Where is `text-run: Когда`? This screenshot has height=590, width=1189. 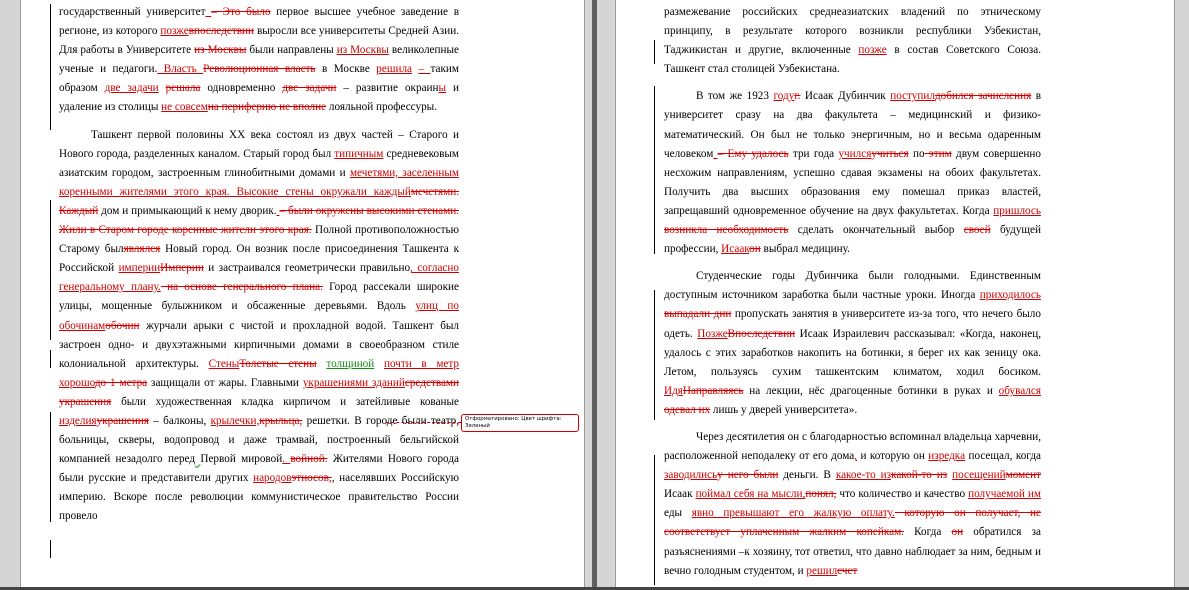
text-run: Когда is located at coordinates (927, 532).